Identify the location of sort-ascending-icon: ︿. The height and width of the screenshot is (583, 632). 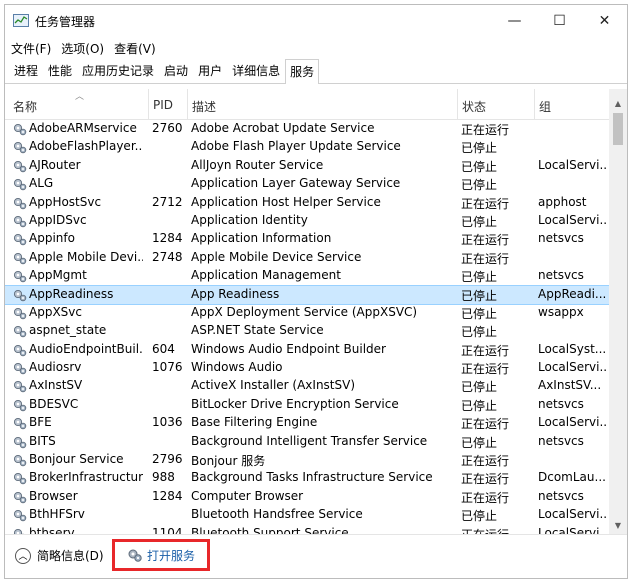
(80, 97).